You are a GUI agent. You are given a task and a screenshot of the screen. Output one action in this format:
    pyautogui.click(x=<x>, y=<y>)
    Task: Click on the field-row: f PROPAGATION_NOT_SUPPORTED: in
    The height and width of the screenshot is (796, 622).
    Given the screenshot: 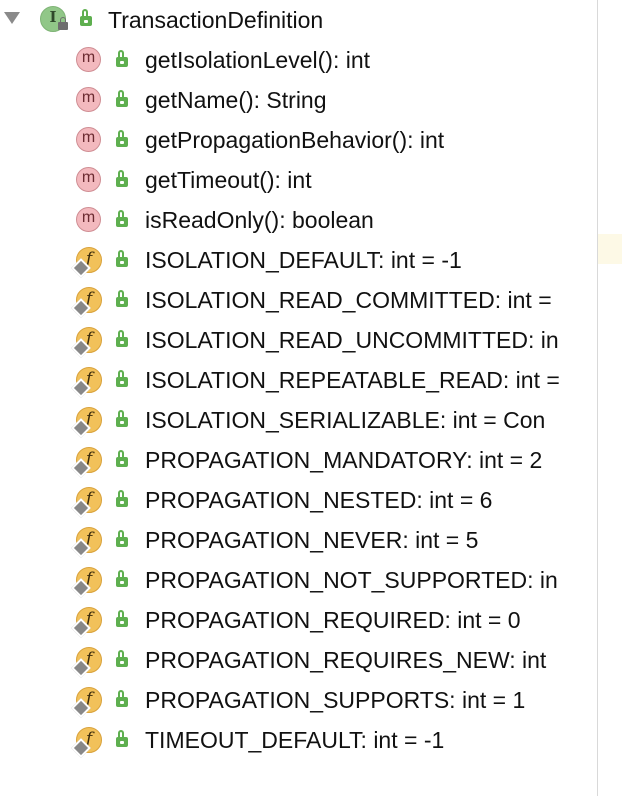 What is the action you would take?
    pyautogui.click(x=298, y=580)
    